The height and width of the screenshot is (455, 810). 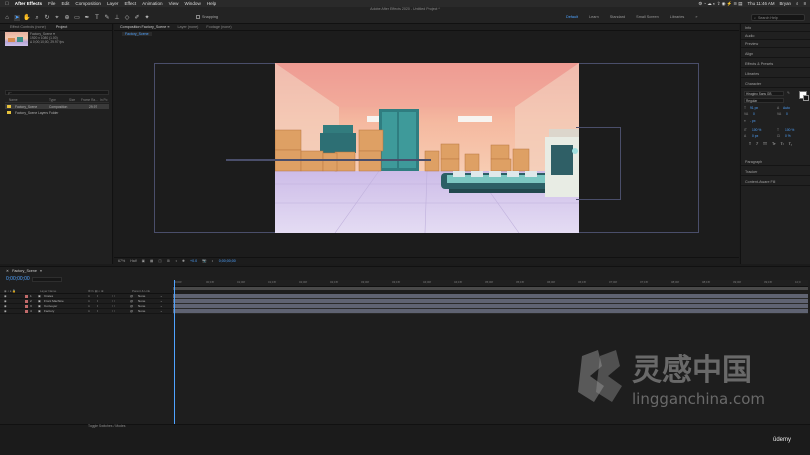 What do you see at coordinates (490, 288) in the screenshot?
I see `work-area-bar` at bounding box center [490, 288].